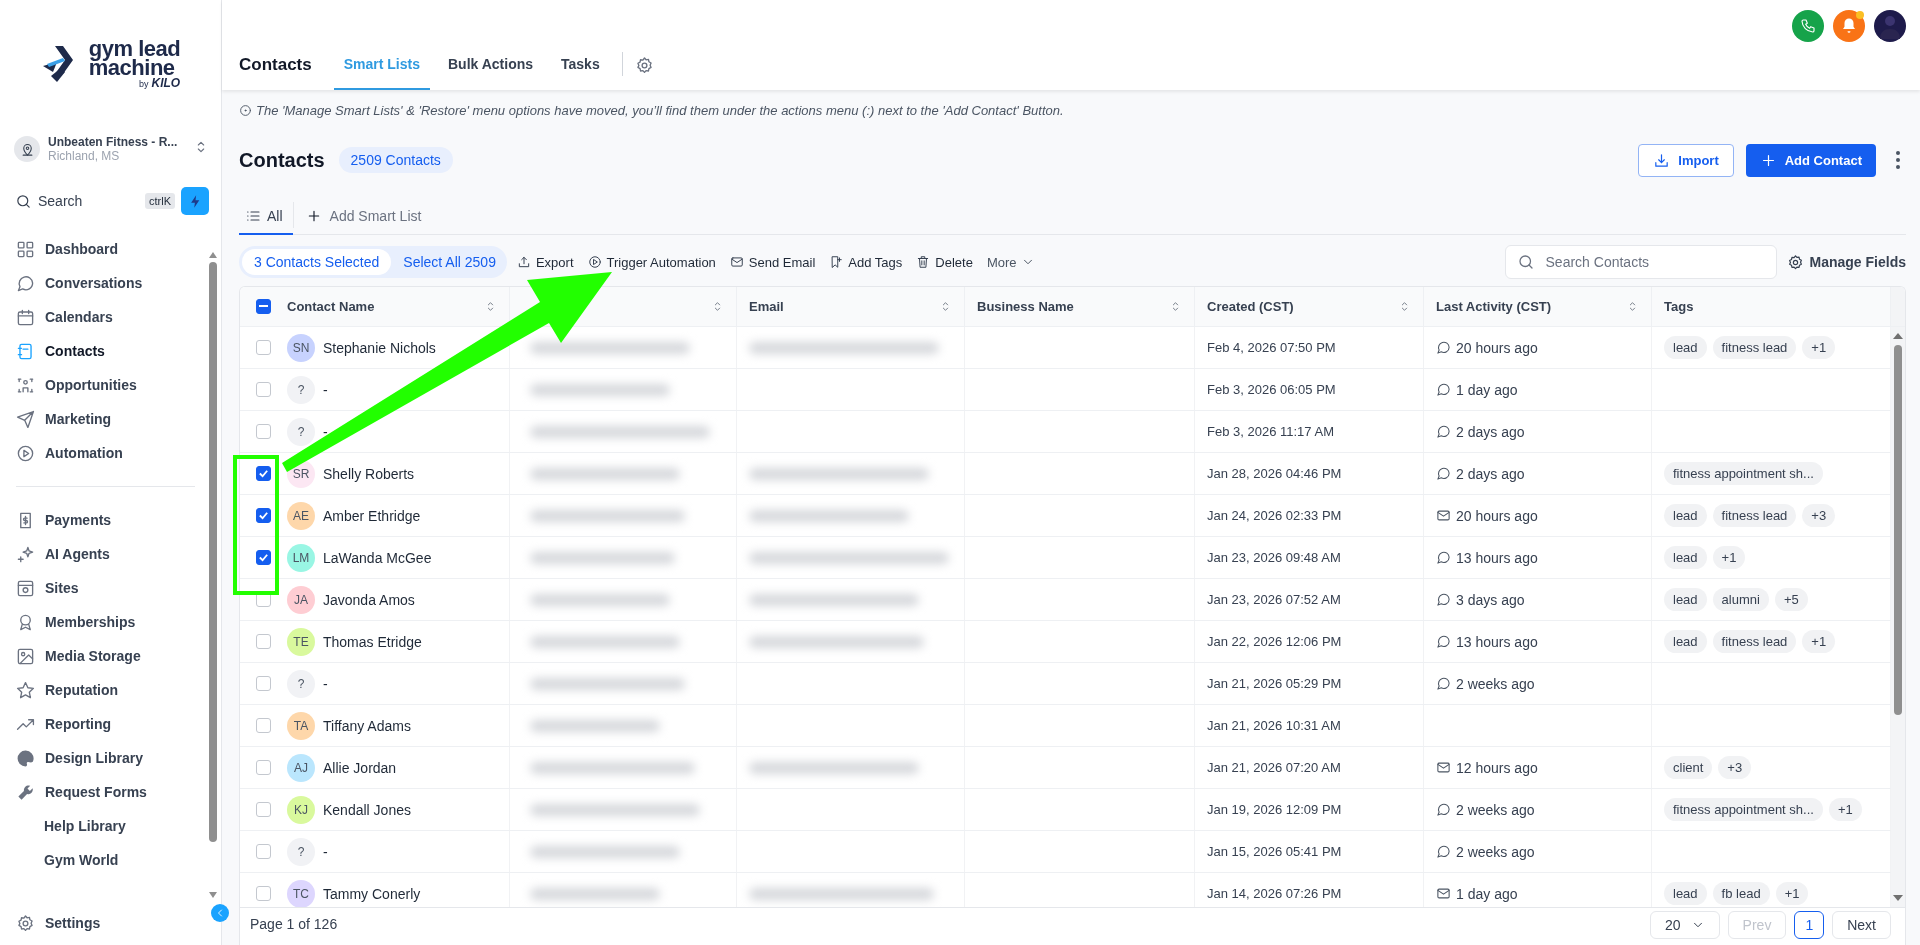 The width and height of the screenshot is (1920, 945). I want to click on activity-text: 2 days ago, so click(1490, 473).